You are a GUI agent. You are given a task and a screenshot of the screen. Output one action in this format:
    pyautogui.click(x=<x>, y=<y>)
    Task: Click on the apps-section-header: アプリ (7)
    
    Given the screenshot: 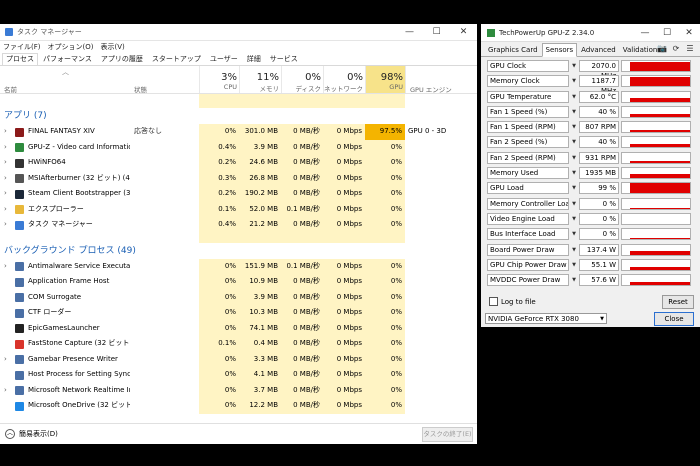 What is the action you would take?
    pyautogui.click(x=238, y=116)
    